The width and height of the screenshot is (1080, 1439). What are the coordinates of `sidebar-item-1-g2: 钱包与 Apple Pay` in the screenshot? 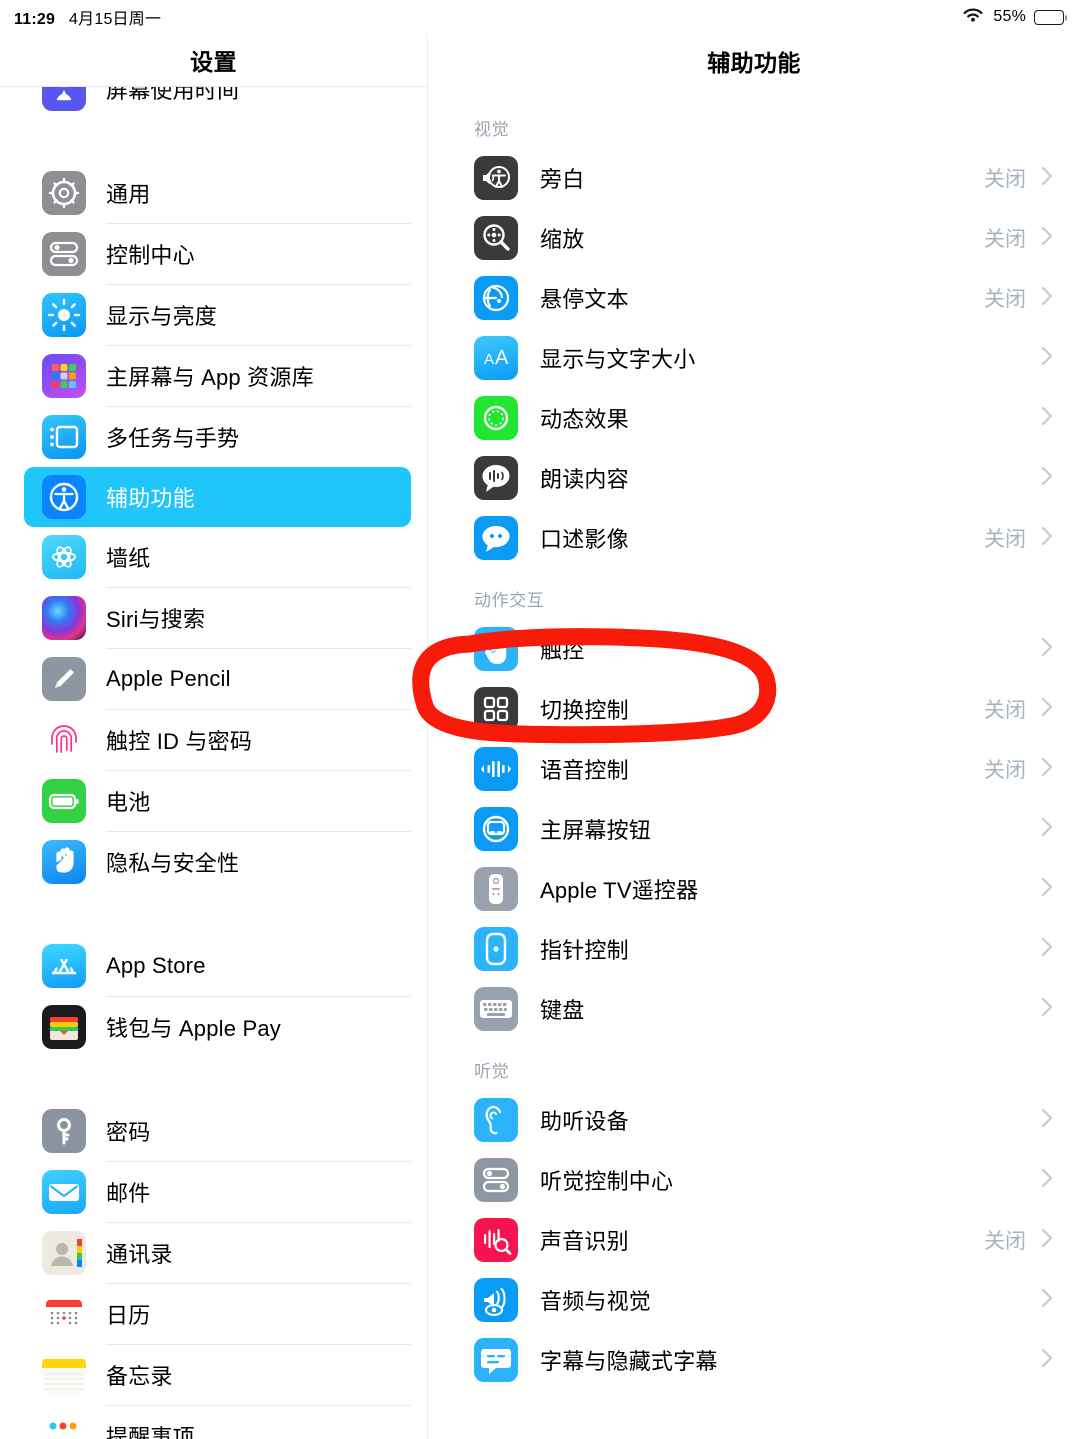 It's located at (205, 1027).